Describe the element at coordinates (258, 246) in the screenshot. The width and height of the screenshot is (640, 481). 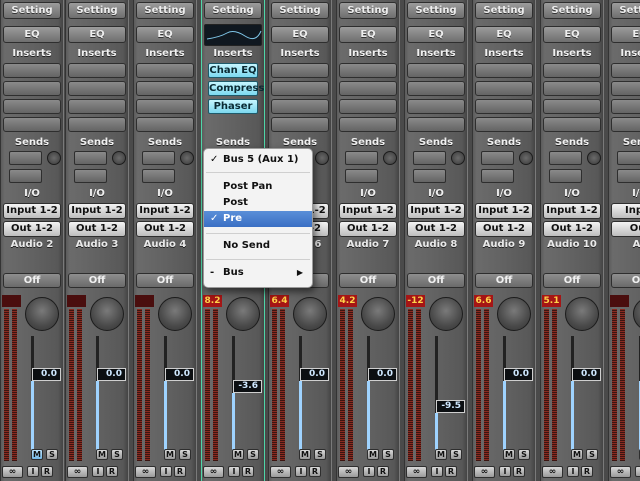
I see `menu-item-no-send: No Send` at that location.